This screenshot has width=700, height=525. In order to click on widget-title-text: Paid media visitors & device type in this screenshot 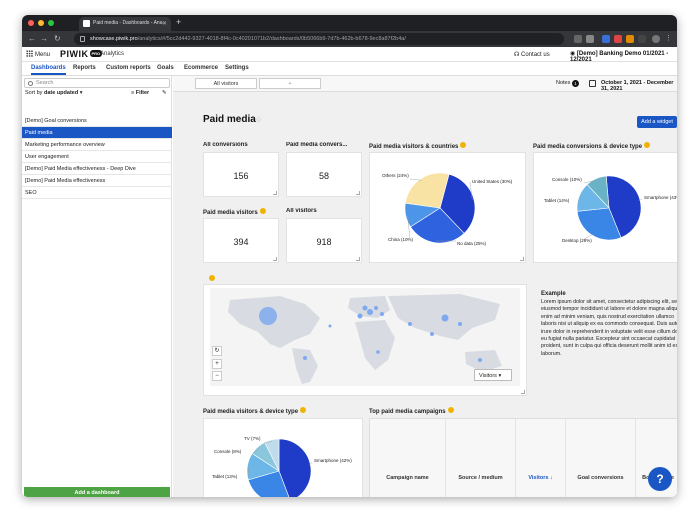, I will do `click(251, 412)`.